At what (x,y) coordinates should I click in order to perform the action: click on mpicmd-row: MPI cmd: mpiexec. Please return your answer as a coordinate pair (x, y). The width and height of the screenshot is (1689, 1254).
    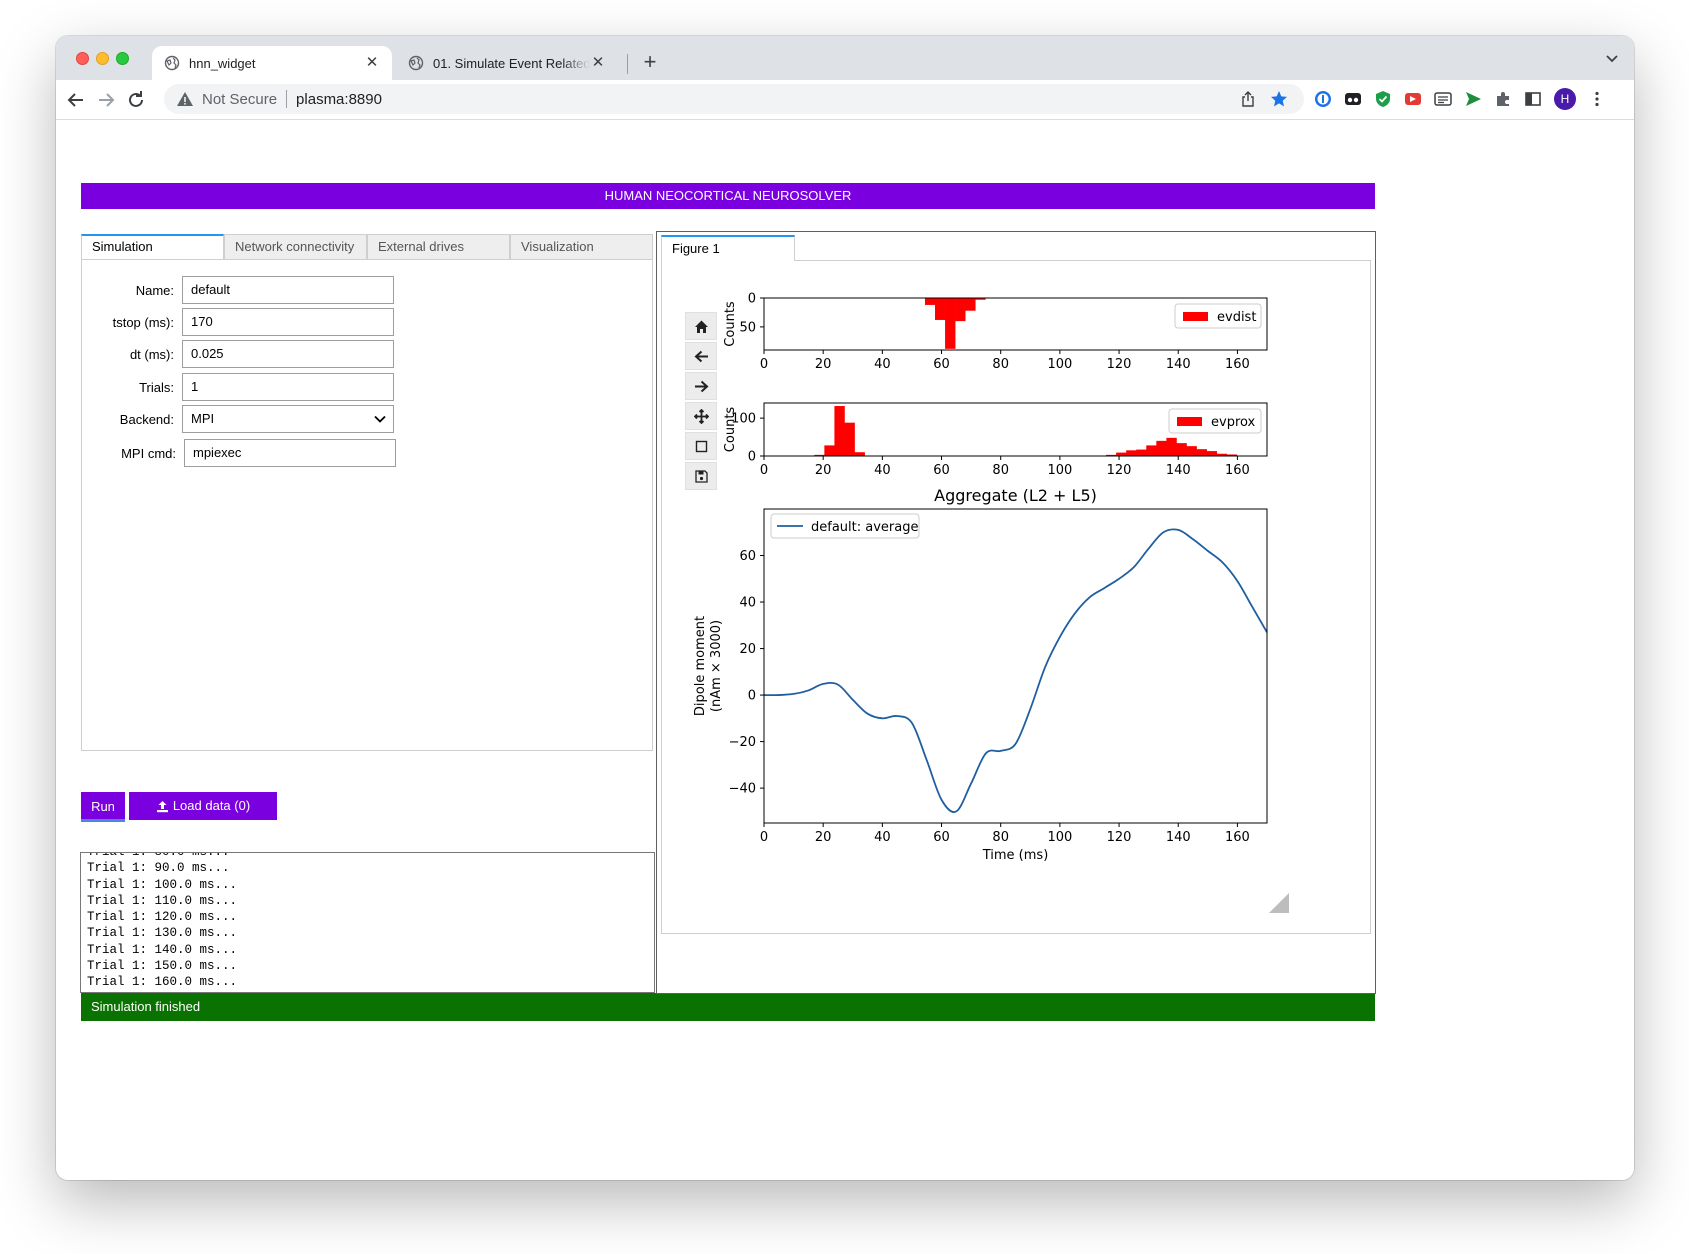
    Looking at the image, I should click on (239, 453).